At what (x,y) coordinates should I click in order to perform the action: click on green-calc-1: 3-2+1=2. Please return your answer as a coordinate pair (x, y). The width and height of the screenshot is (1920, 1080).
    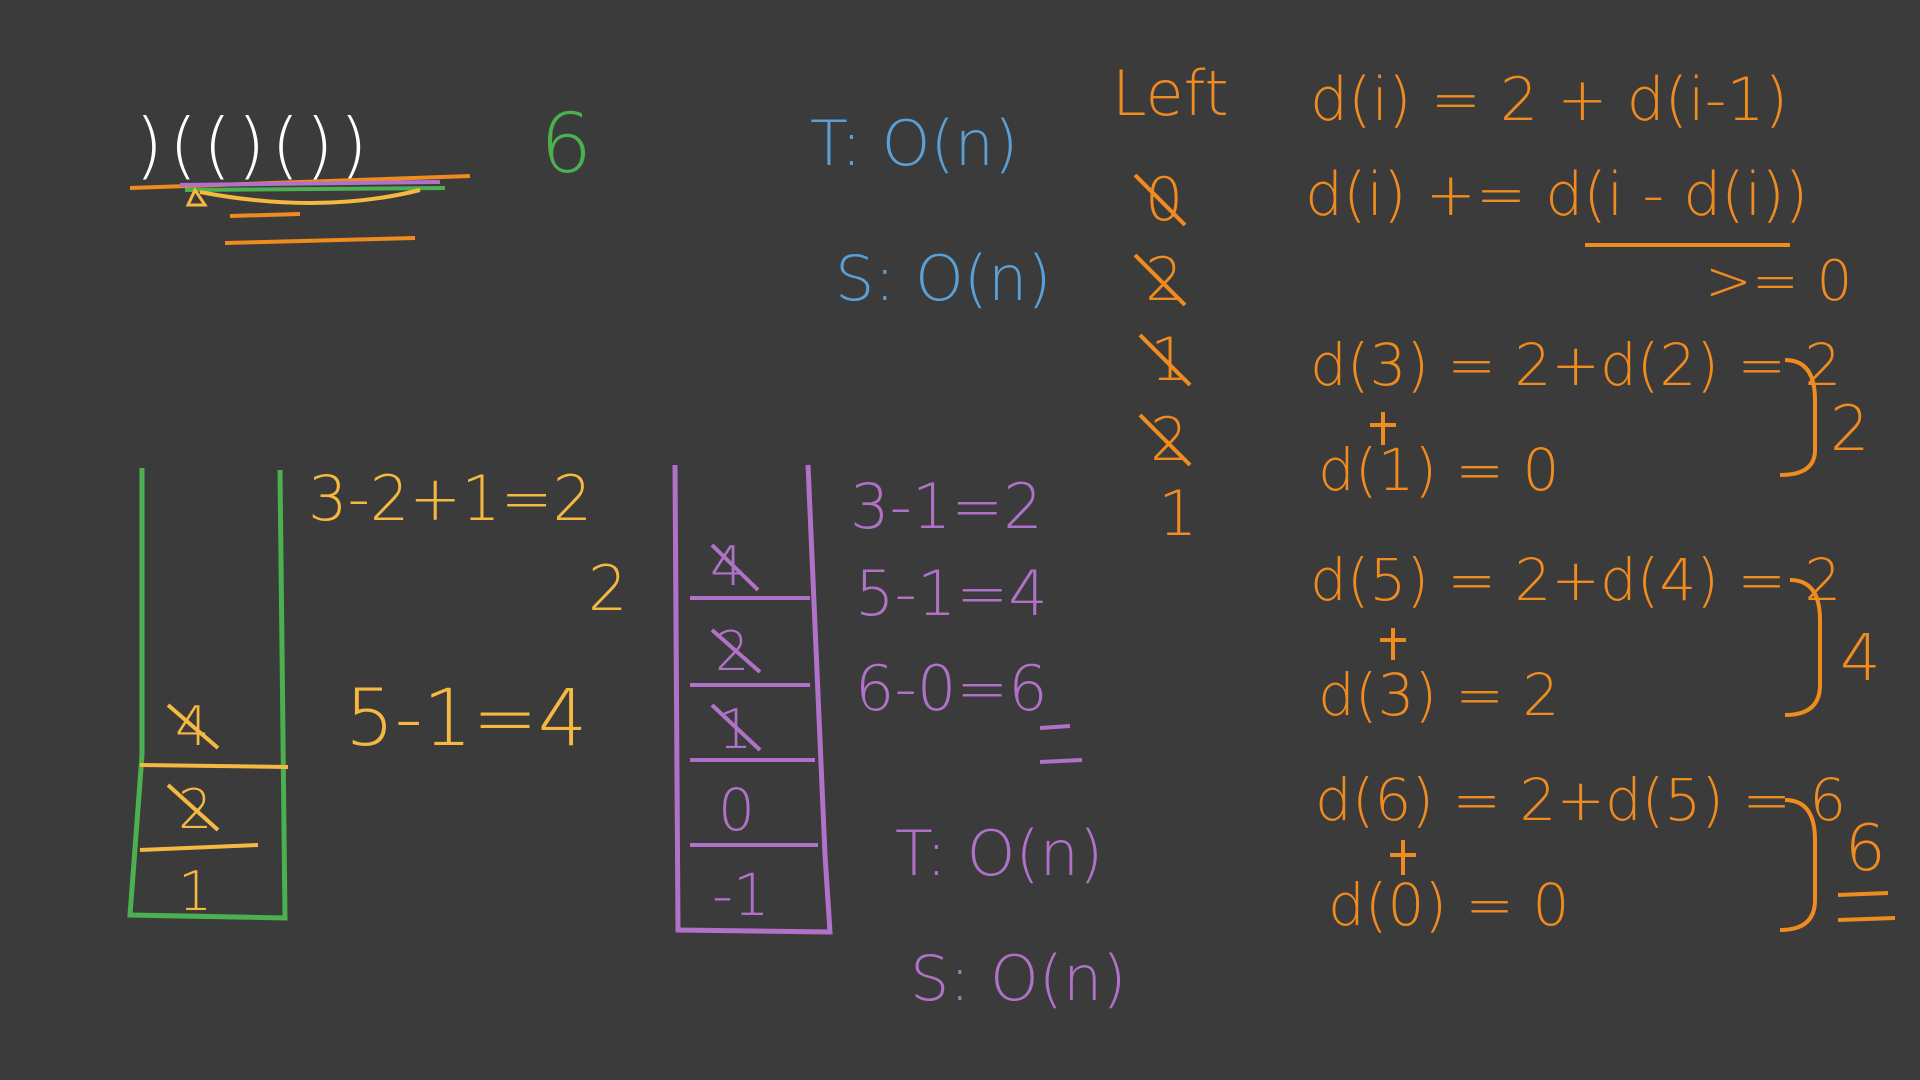
    Looking at the image, I should click on (450, 498).